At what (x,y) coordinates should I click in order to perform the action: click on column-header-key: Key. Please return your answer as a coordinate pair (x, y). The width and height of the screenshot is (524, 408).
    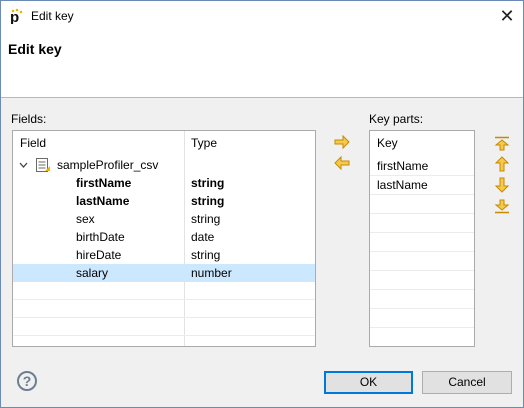
    Looking at the image, I should click on (387, 143).